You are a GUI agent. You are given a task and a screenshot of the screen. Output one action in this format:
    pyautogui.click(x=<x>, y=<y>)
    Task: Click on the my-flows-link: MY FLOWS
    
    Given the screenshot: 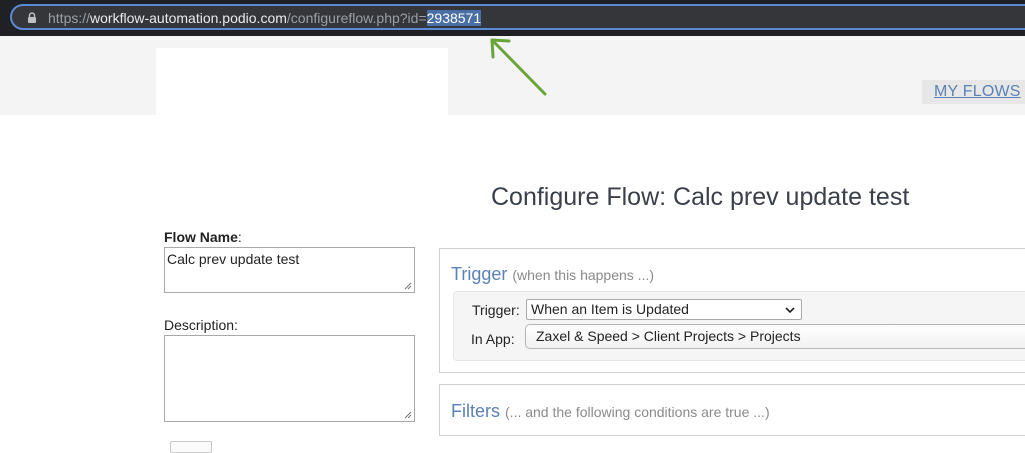 What is the action you would take?
    pyautogui.click(x=973, y=92)
    